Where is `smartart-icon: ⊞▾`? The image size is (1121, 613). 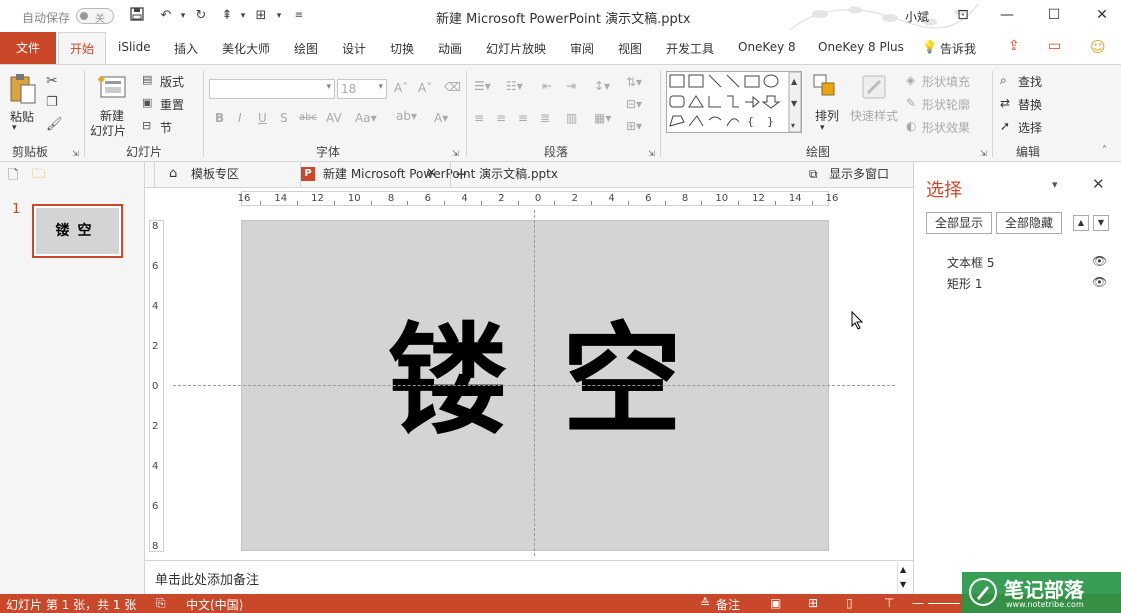
smartart-icon: ⊞▾ is located at coordinates (634, 126).